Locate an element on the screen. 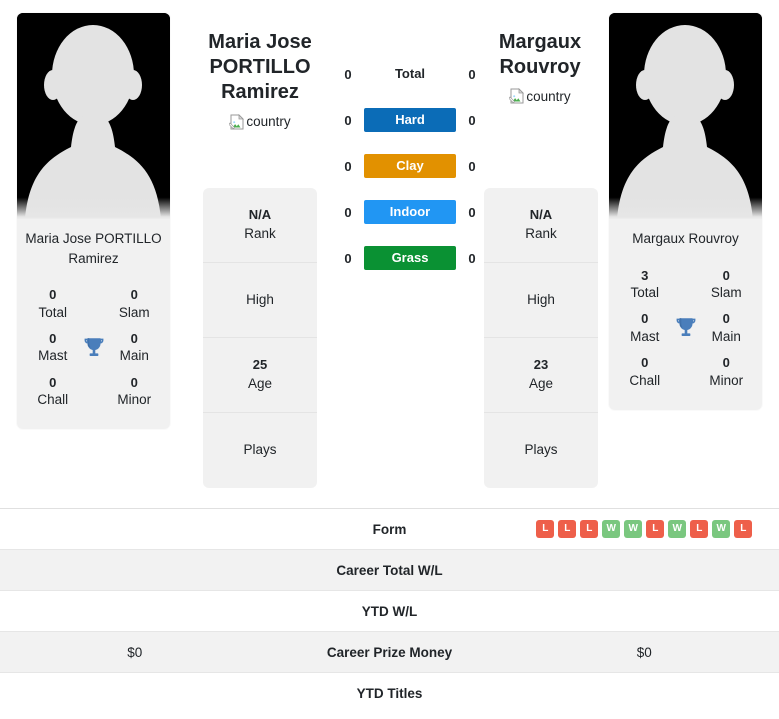  titles-chall-right: 0 Chall is located at coordinates (645, 372).